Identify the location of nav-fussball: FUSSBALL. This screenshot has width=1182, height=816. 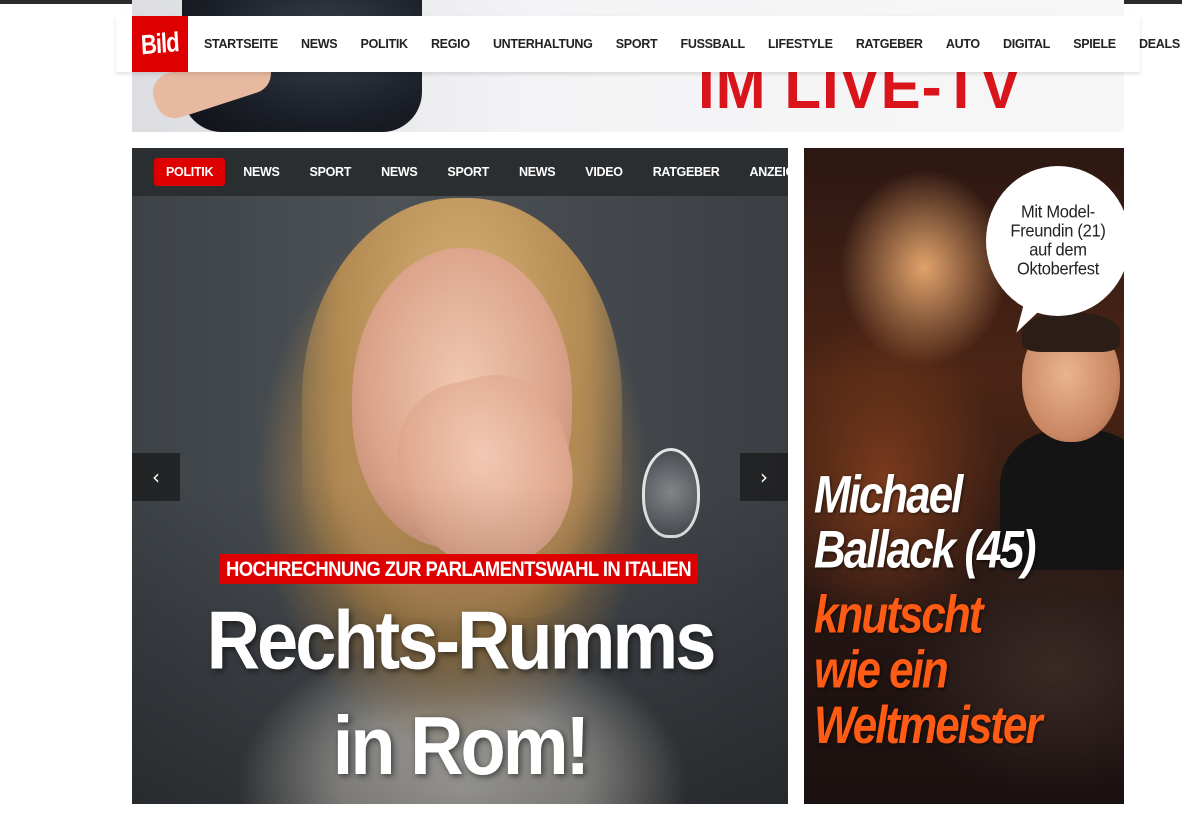
(712, 44).